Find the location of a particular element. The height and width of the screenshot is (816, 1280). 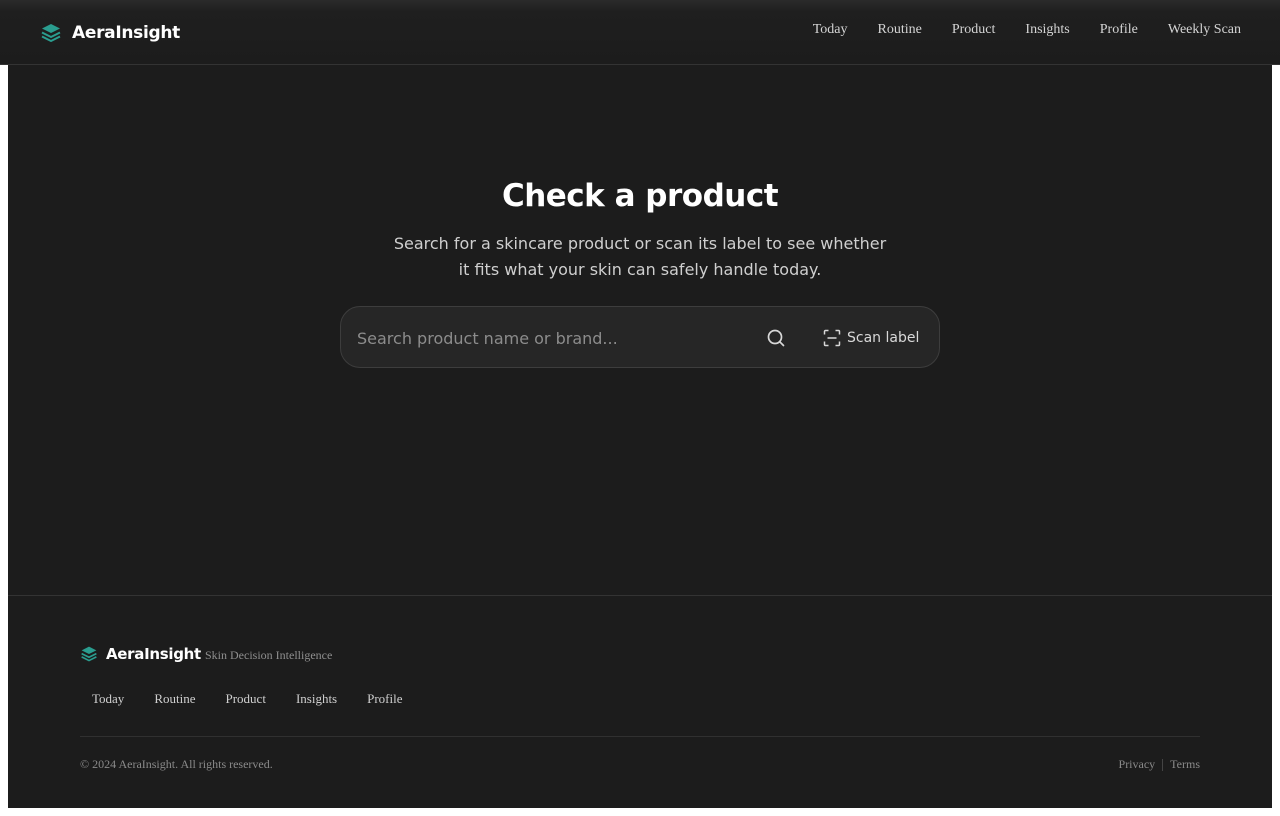

privacy-link: Privacy is located at coordinates (1137, 764).